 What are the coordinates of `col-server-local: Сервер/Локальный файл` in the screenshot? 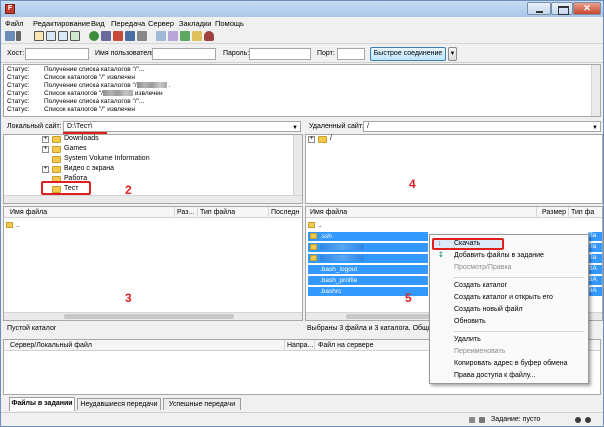 It's located at (51, 345).